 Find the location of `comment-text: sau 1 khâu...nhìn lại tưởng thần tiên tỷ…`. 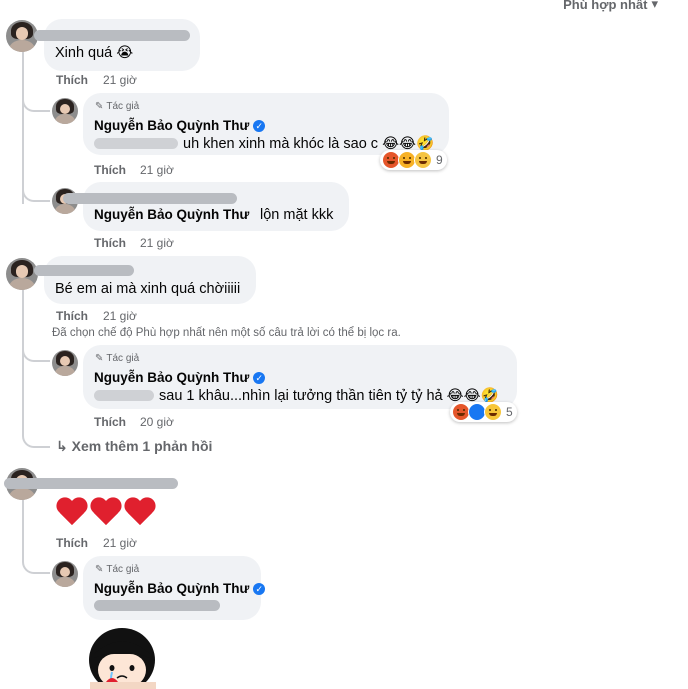

comment-text: sau 1 khâu...nhìn lại tưởng thần tiên tỷ… is located at coordinates (329, 396).